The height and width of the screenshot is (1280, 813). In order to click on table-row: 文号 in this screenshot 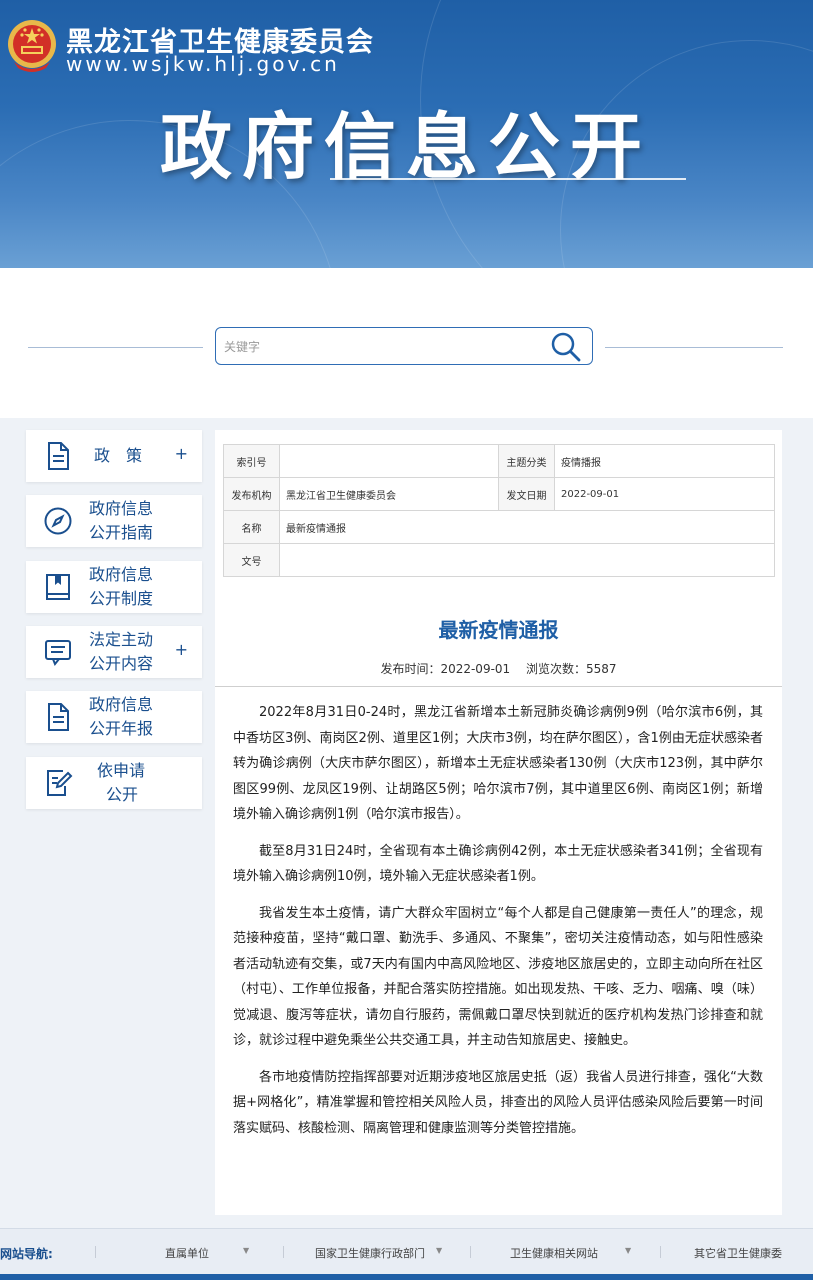, I will do `click(499, 560)`.